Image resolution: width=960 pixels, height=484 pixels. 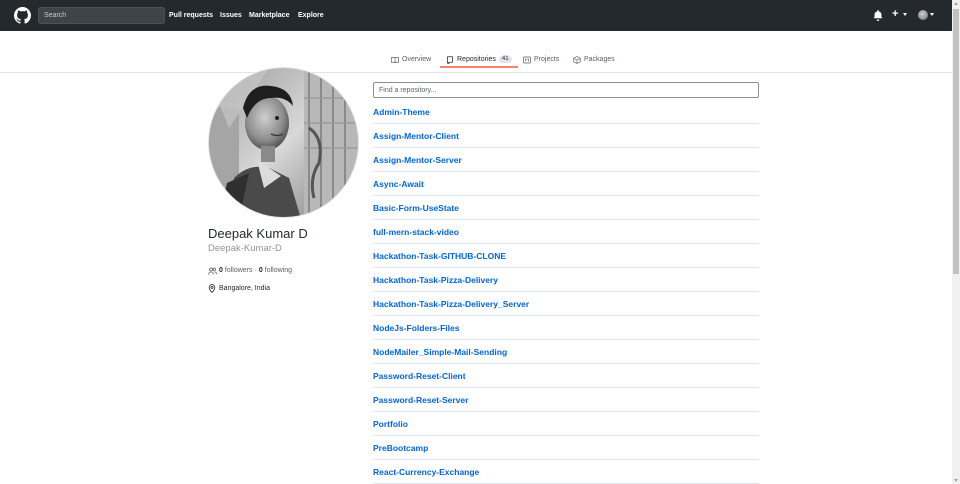 What do you see at coordinates (239, 270) in the screenshot?
I see `followers-link: followers` at bounding box center [239, 270].